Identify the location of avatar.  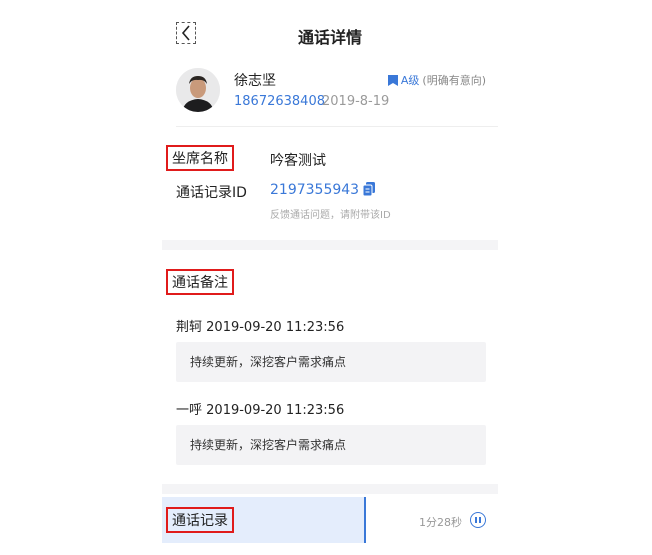
(198, 90).